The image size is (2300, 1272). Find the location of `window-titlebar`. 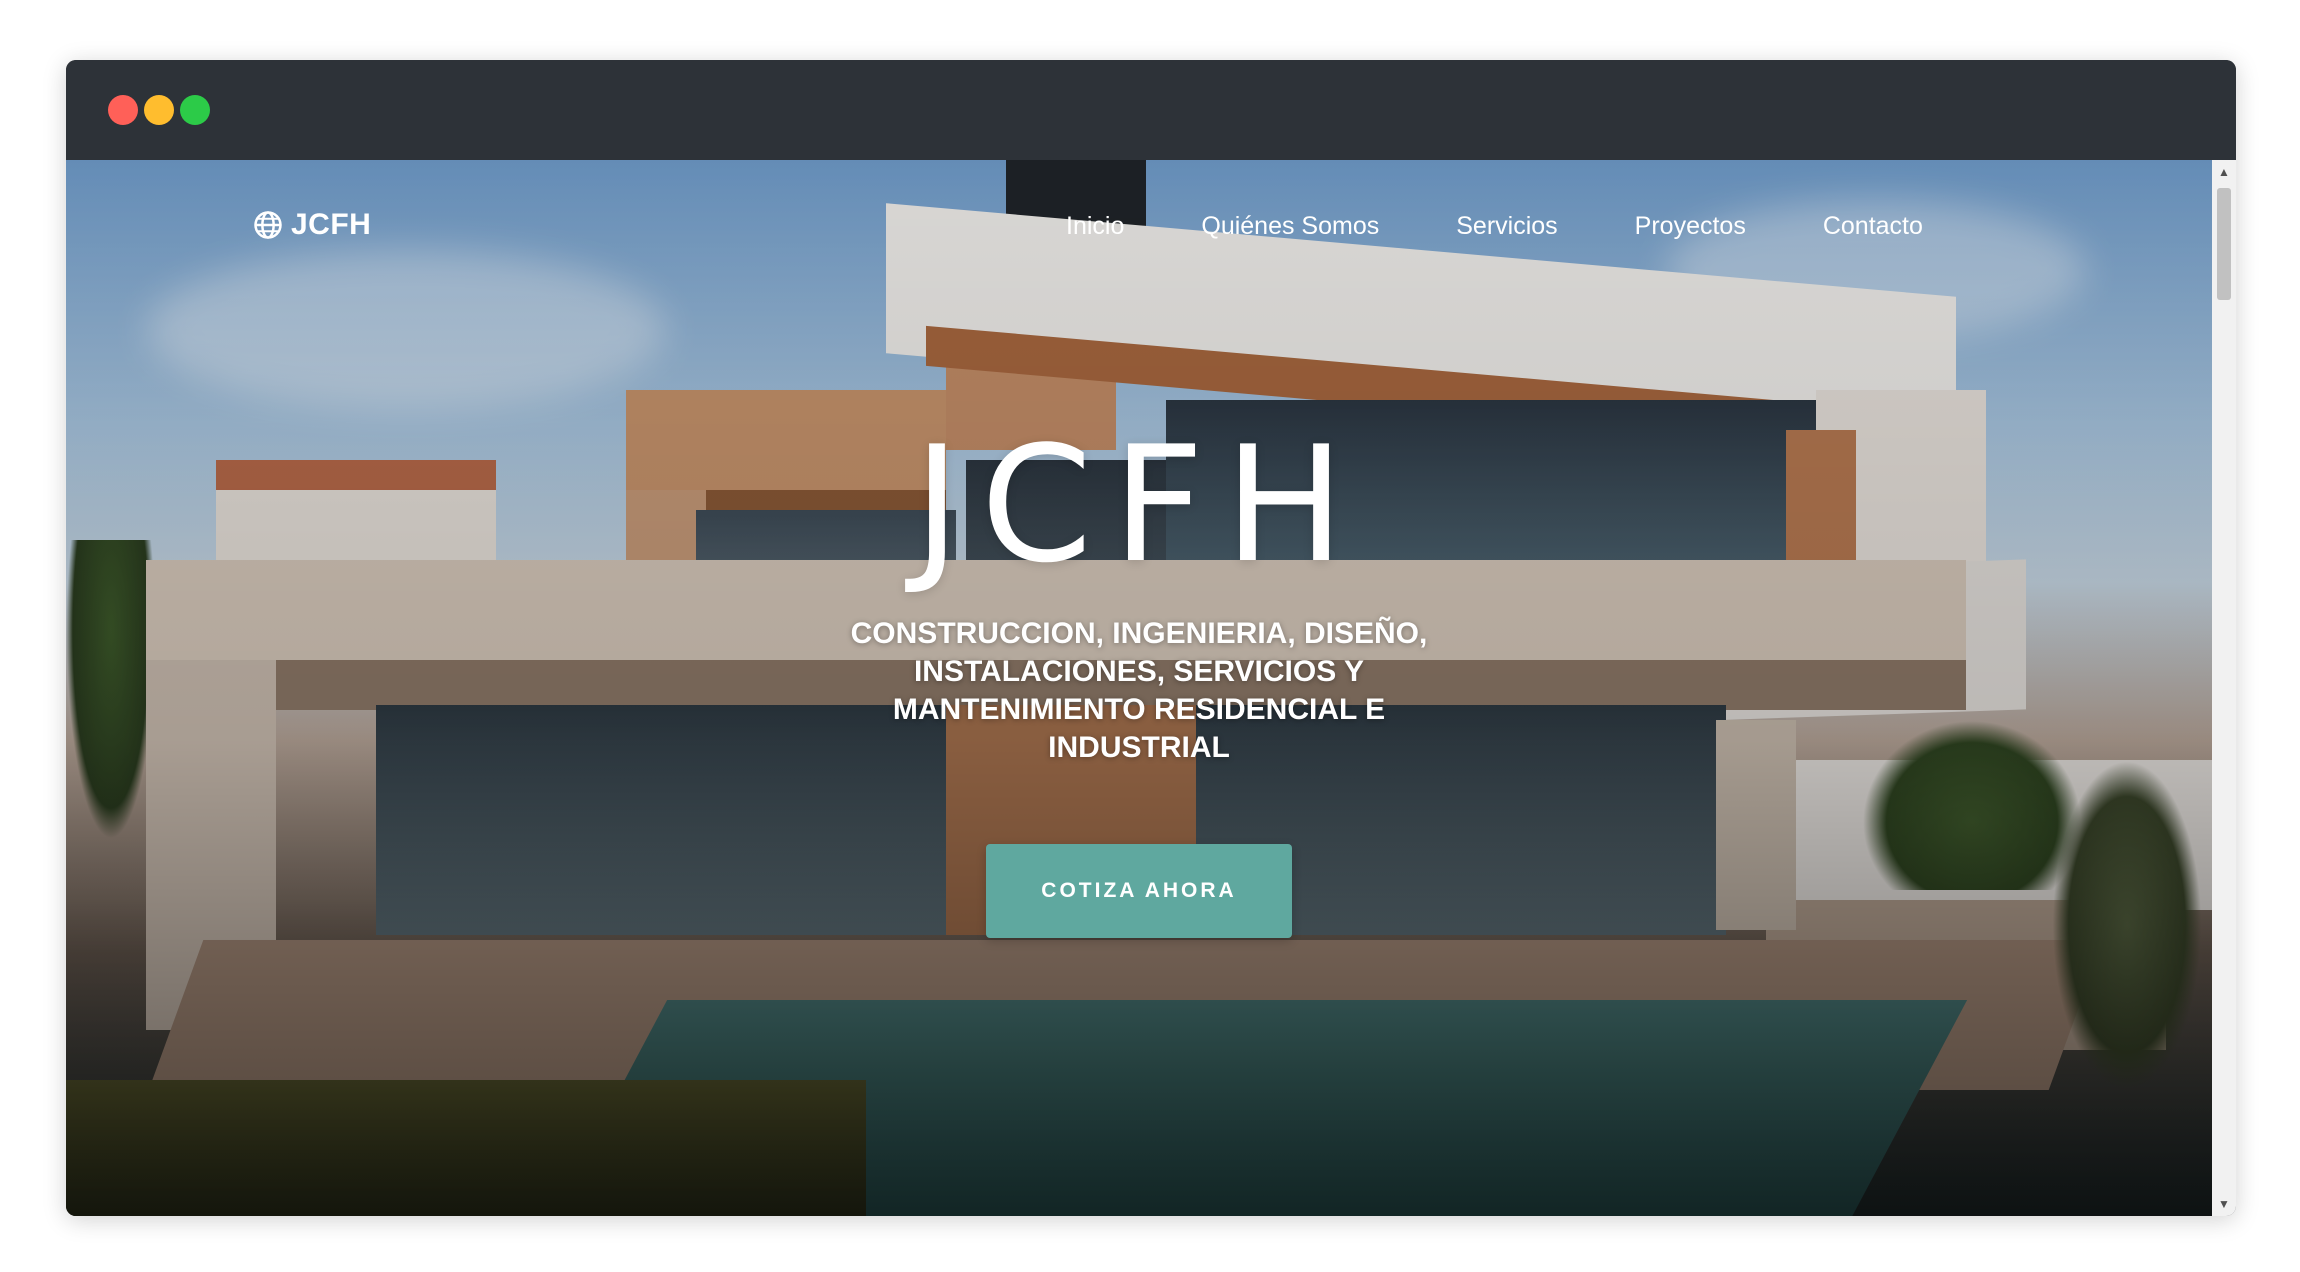

window-titlebar is located at coordinates (1151, 110).